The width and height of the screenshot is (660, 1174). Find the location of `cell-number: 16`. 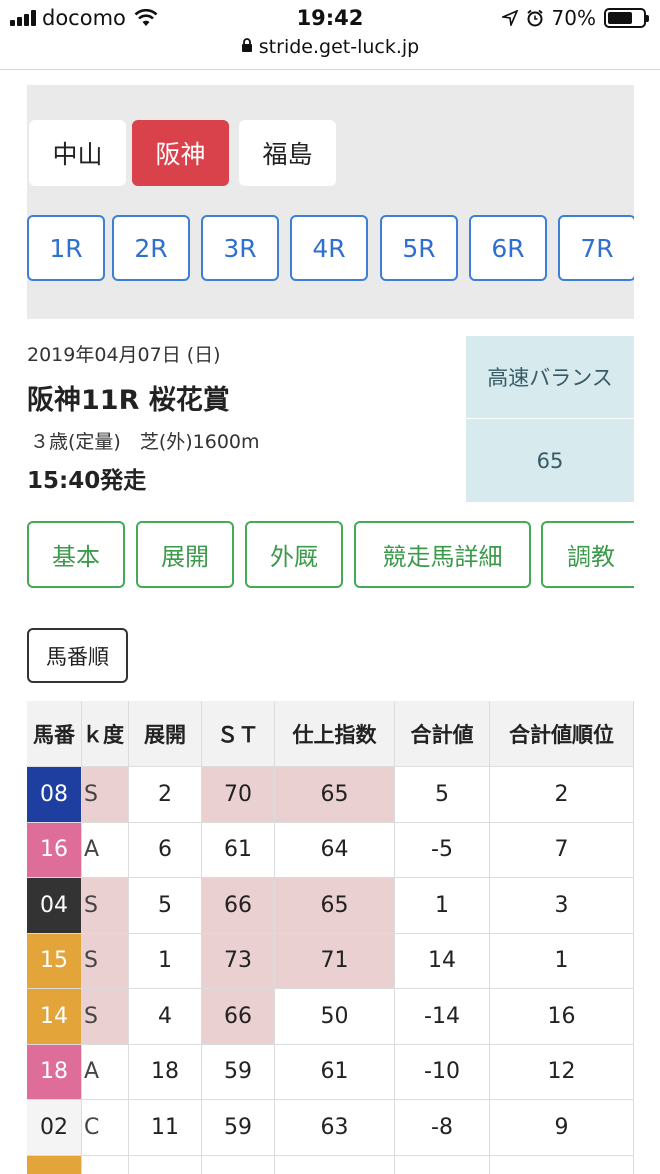

cell-number: 16 is located at coordinates (54, 850).